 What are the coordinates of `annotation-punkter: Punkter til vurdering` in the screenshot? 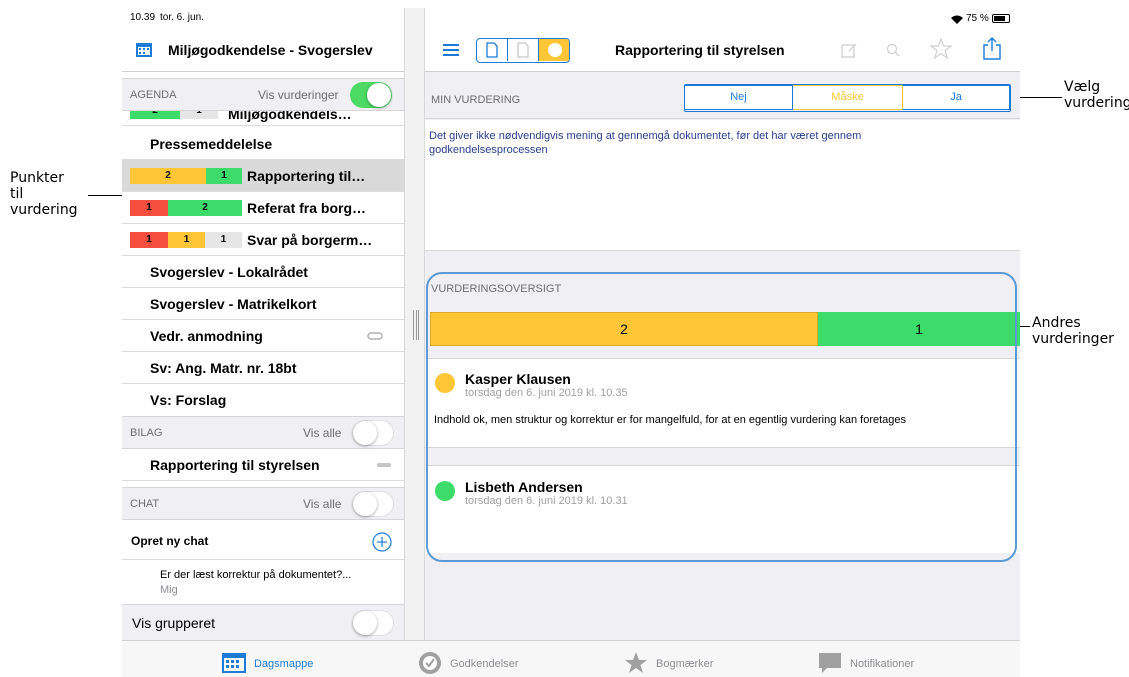 It's located at (44, 194).